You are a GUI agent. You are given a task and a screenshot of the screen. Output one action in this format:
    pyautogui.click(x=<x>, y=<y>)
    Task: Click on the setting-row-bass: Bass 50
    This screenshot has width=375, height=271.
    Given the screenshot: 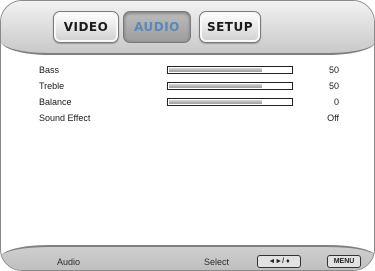 What is the action you would take?
    pyautogui.click(x=189, y=71)
    